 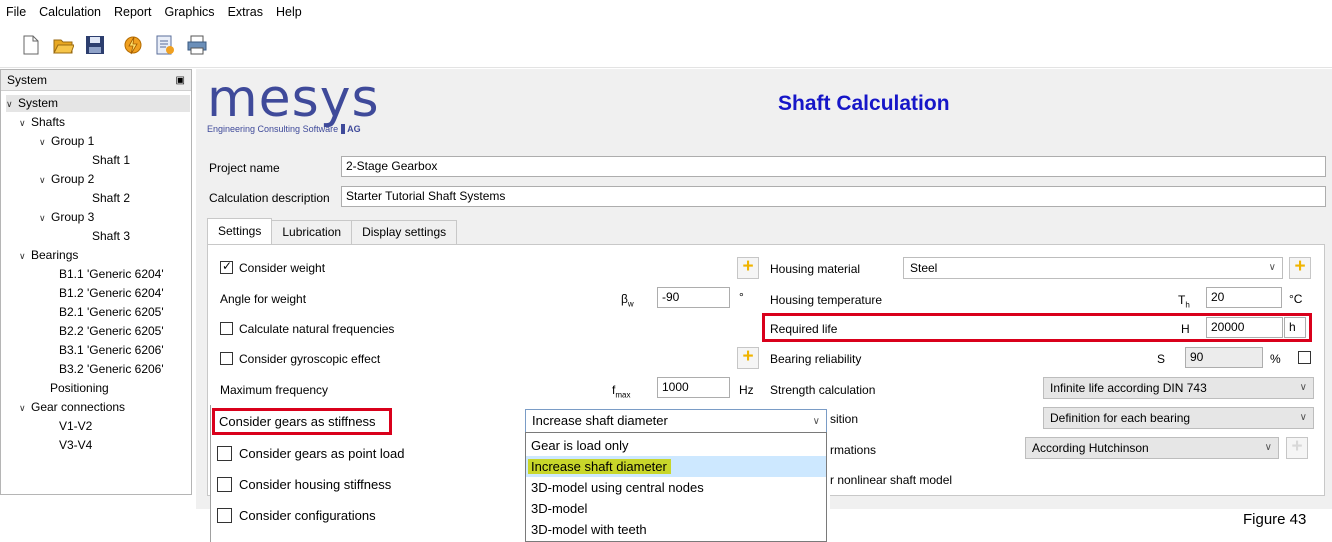 I want to click on menu-help: Help, so click(x=289, y=12).